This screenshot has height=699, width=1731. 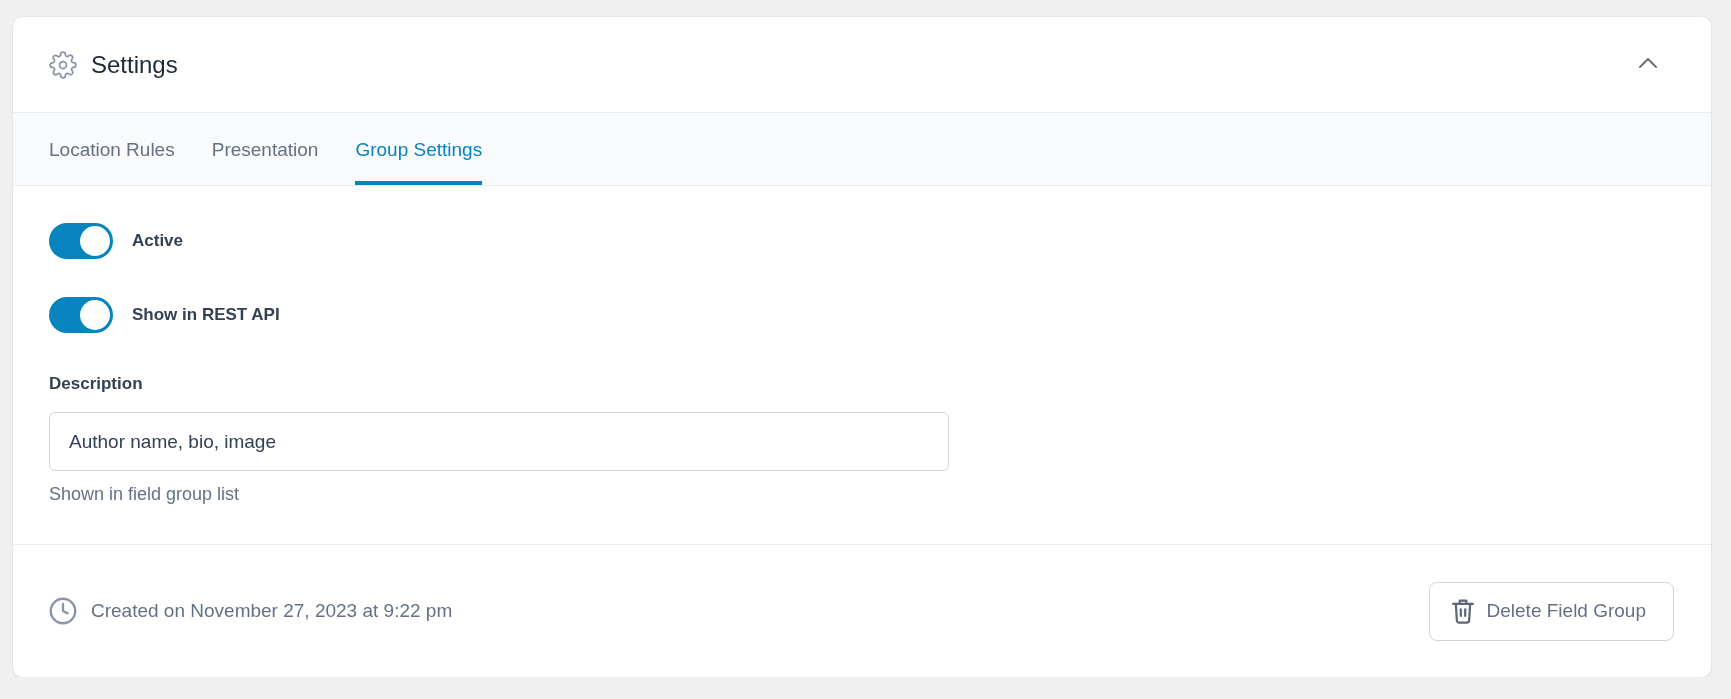 What do you see at coordinates (63, 64) in the screenshot?
I see `gear-icon` at bounding box center [63, 64].